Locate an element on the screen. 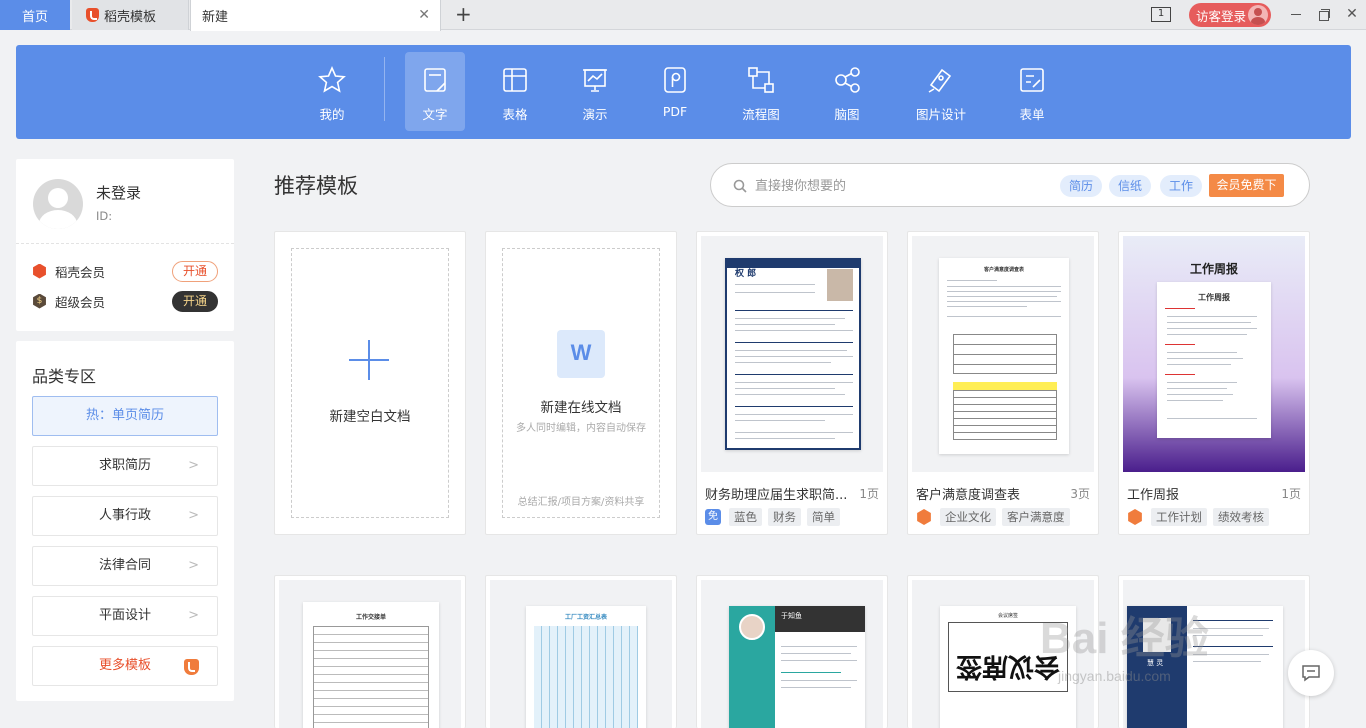 This screenshot has width=1366, height=728. handover-preview: 工作交接单 is located at coordinates (371, 665).